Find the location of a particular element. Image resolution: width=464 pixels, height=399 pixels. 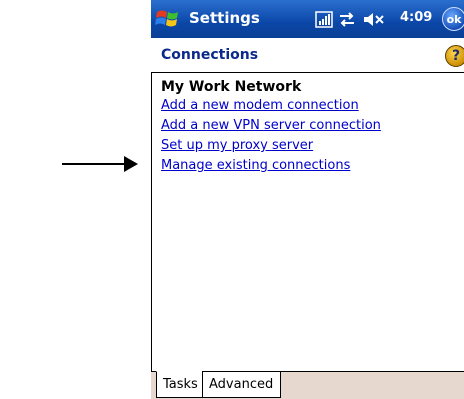

setup-proxy-link: Set up my proxy server is located at coordinates (311, 146).